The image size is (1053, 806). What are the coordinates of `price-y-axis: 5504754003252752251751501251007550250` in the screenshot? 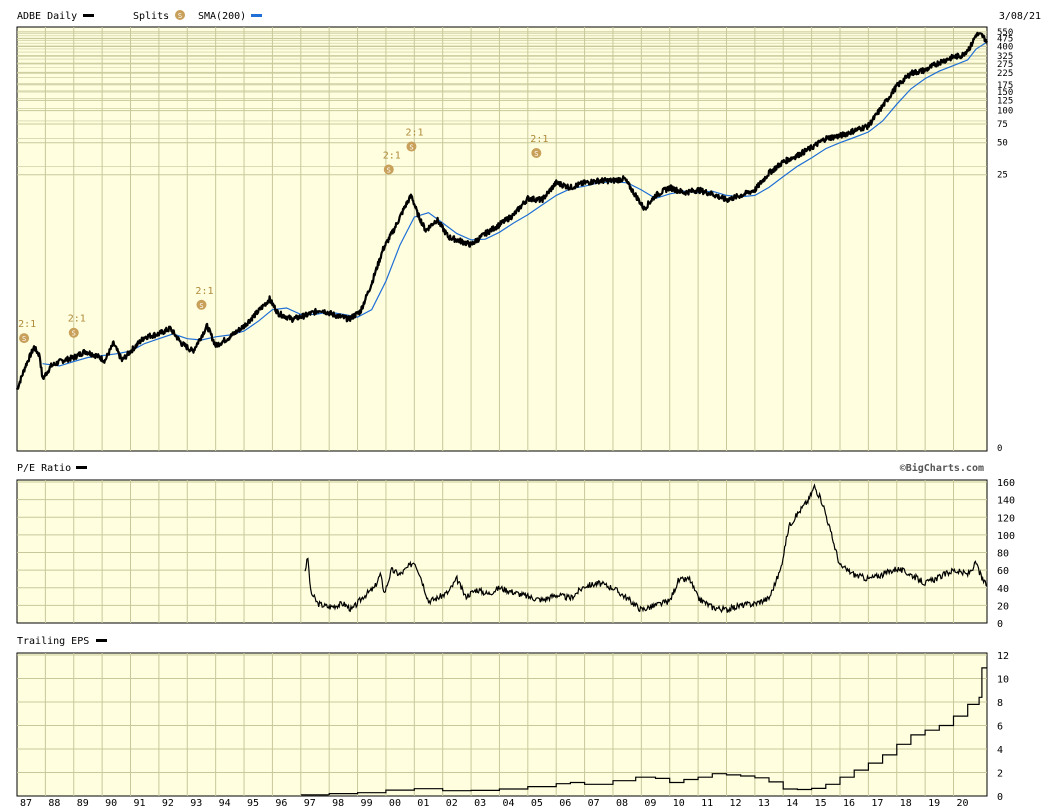 It's located at (1005, 241).